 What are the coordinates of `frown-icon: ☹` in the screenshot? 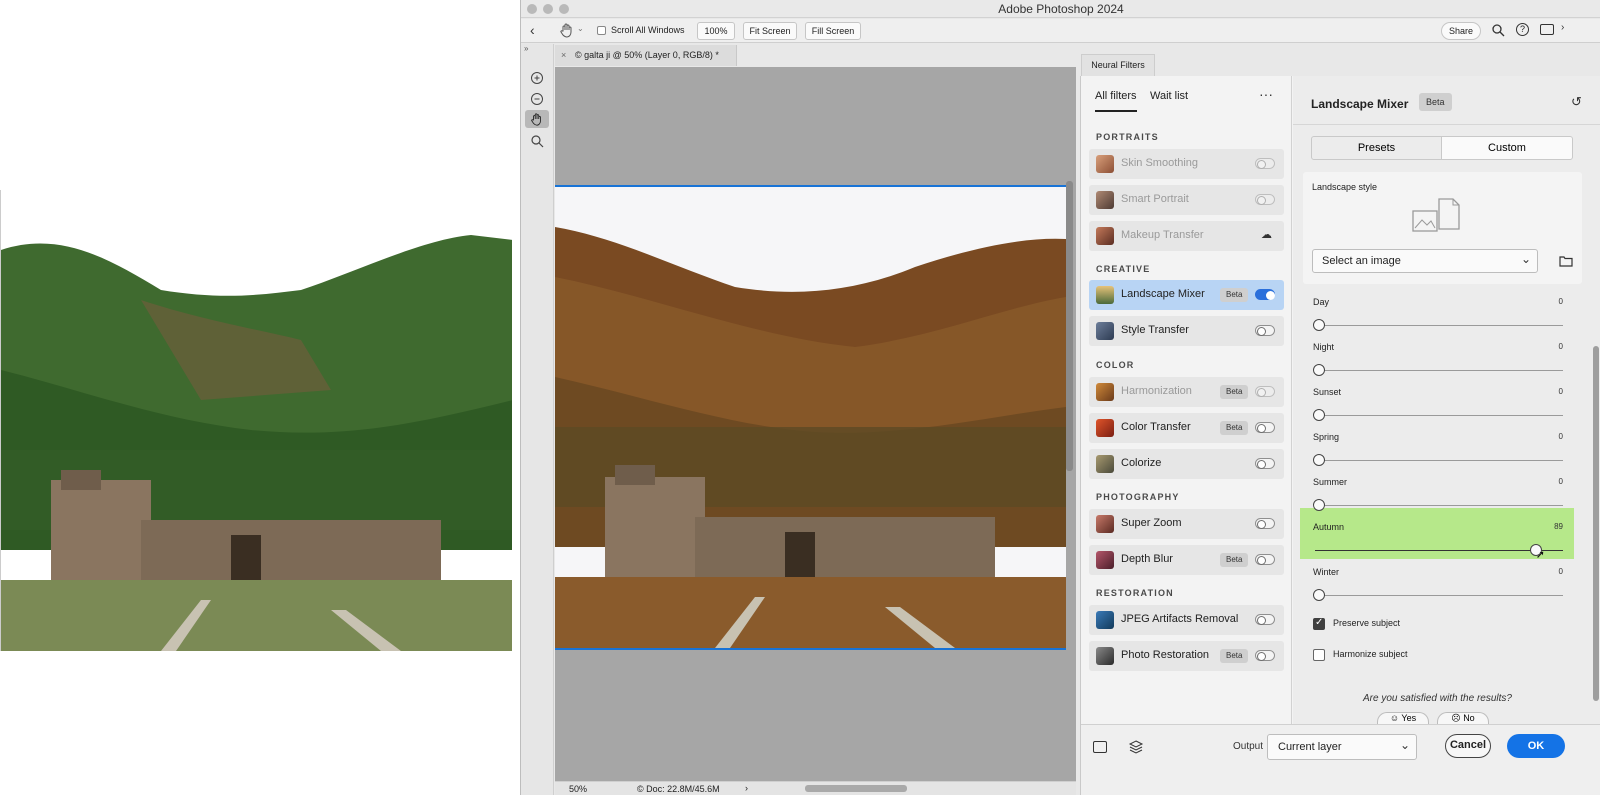 It's located at (1456, 718).